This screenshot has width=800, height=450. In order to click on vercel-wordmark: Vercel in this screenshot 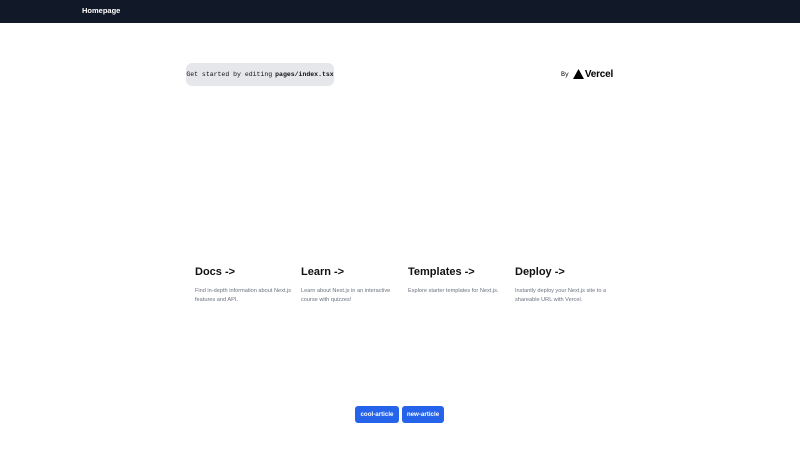, I will do `click(599, 74)`.